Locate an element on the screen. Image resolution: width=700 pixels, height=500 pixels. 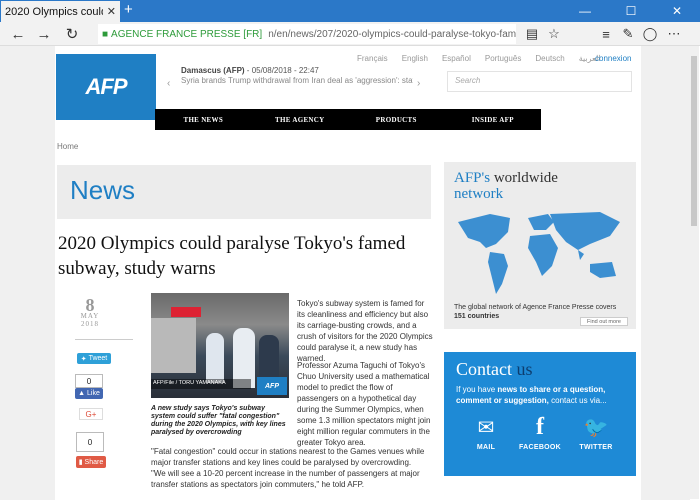
hub-icon: ≡ is located at coordinates (606, 34).